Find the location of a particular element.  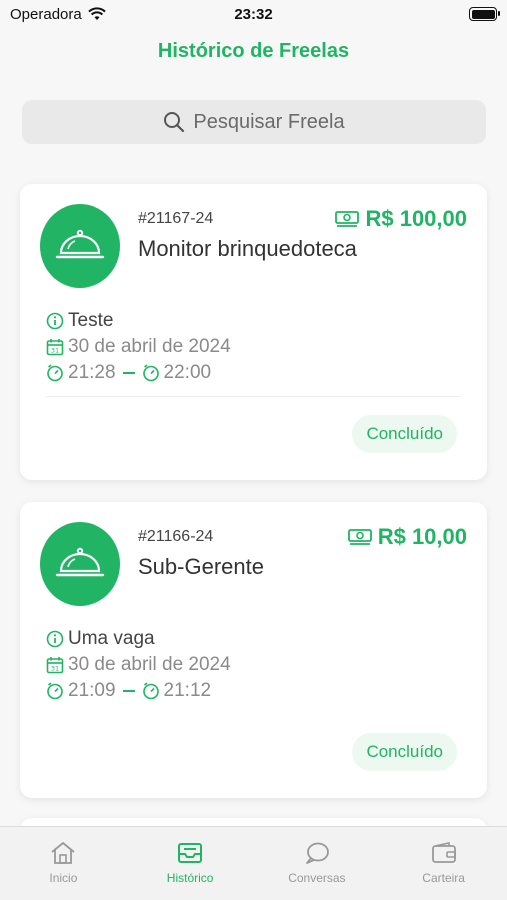

home-icon is located at coordinates (63, 853).